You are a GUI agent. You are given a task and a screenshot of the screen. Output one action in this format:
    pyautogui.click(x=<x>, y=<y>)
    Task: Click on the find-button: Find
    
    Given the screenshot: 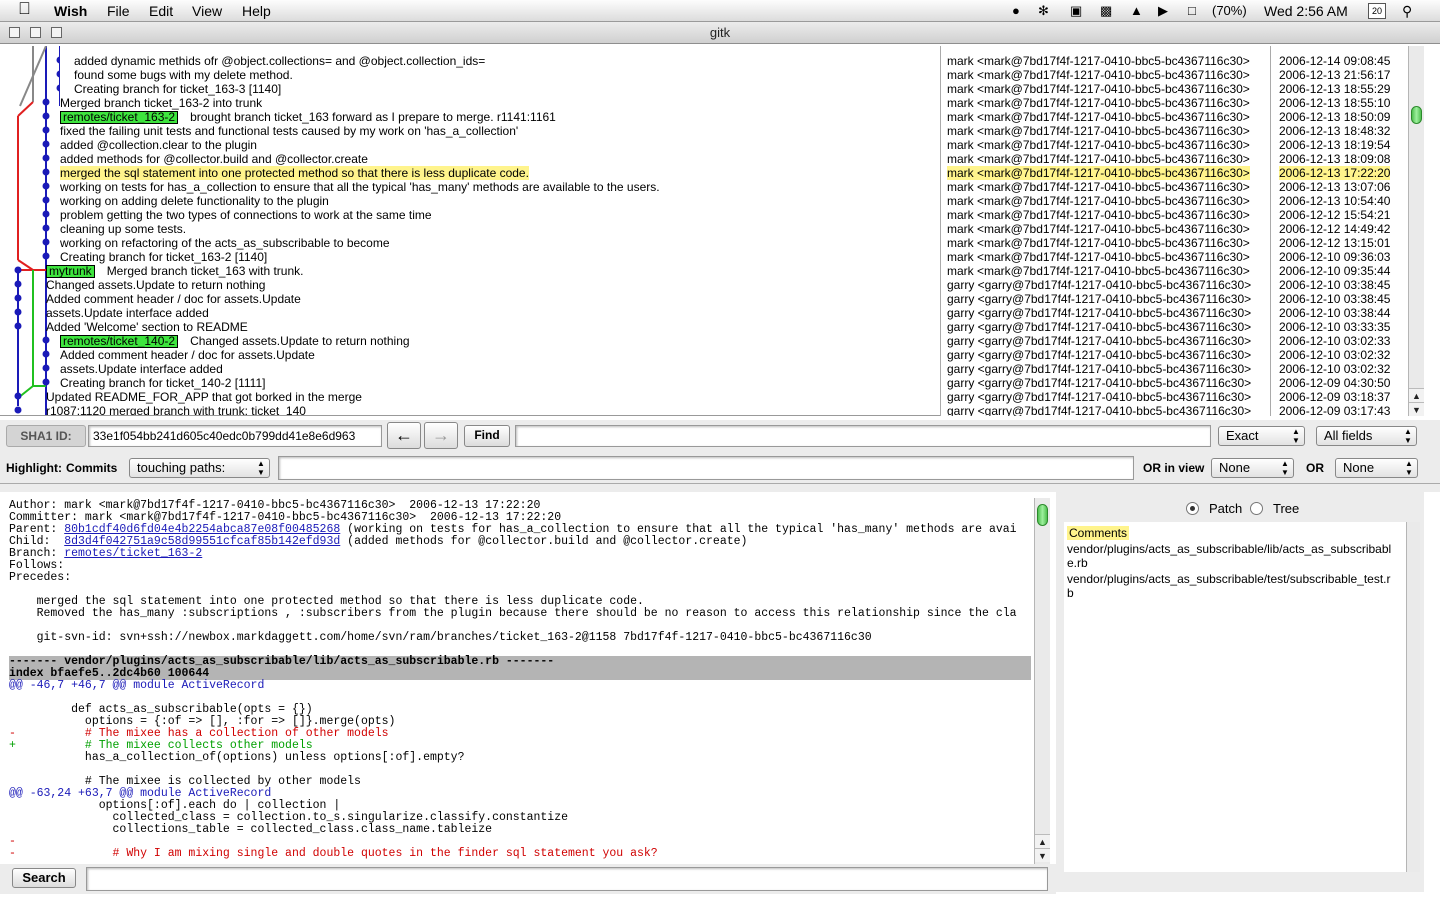 What is the action you would take?
    pyautogui.click(x=487, y=436)
    